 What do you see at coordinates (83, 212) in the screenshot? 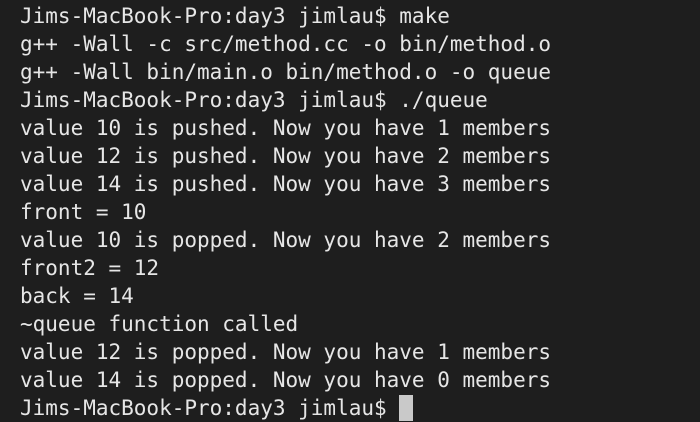
I see `terminal-line: front = 10` at bounding box center [83, 212].